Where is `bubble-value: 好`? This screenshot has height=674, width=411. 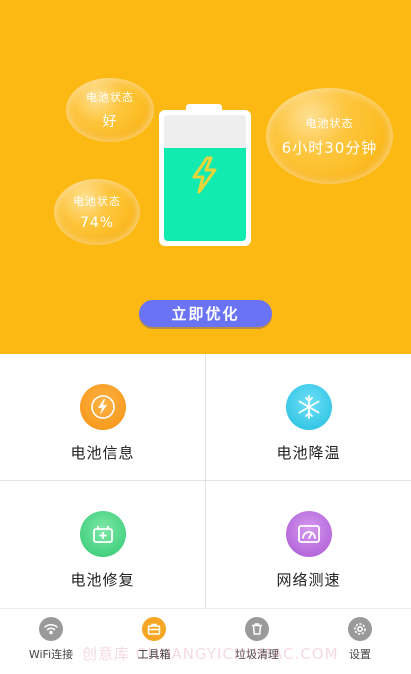
bubble-value: 好 is located at coordinates (110, 122).